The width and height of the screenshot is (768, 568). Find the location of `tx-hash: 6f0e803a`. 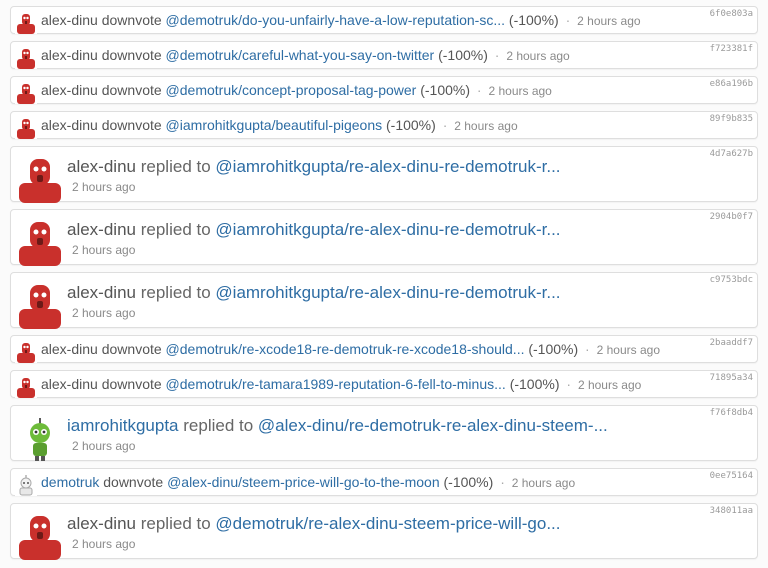

tx-hash: 6f0e803a is located at coordinates (731, 14).